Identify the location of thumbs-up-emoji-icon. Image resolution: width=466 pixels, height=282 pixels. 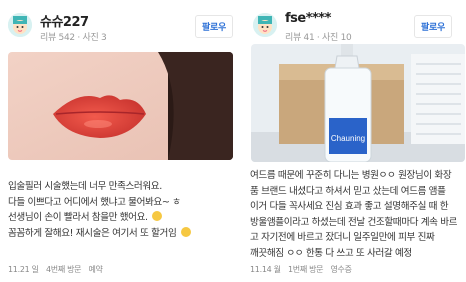
(186, 231).